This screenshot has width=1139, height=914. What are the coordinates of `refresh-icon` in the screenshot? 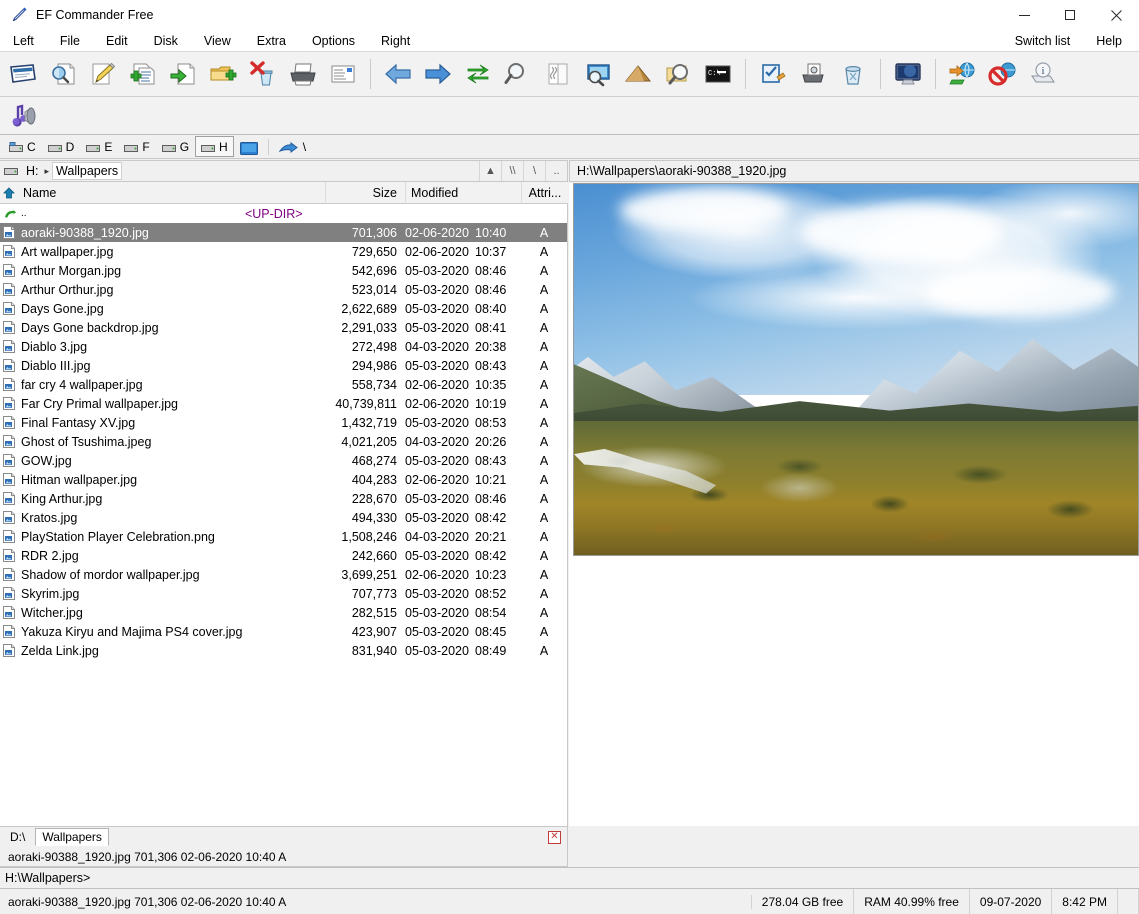 It's located at (478, 74).